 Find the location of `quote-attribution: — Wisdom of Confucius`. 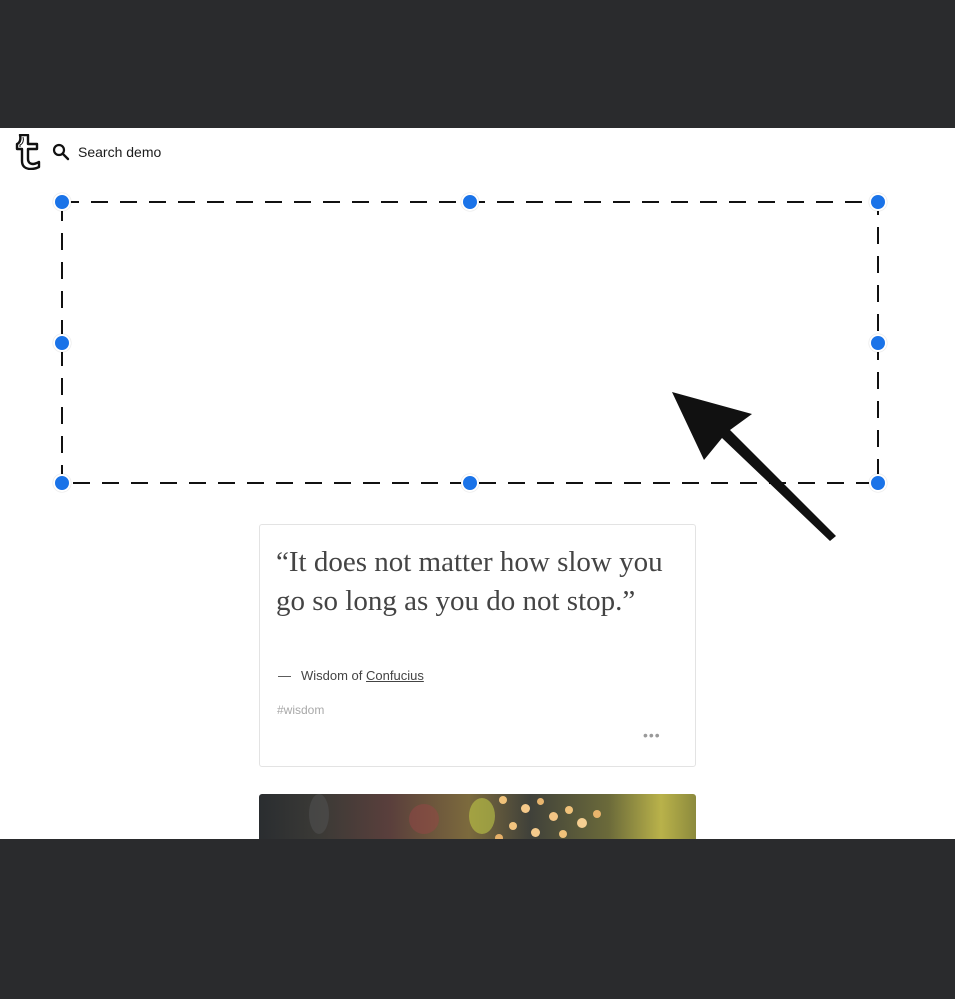

quote-attribution: — Wisdom of Confucius is located at coordinates (351, 675).